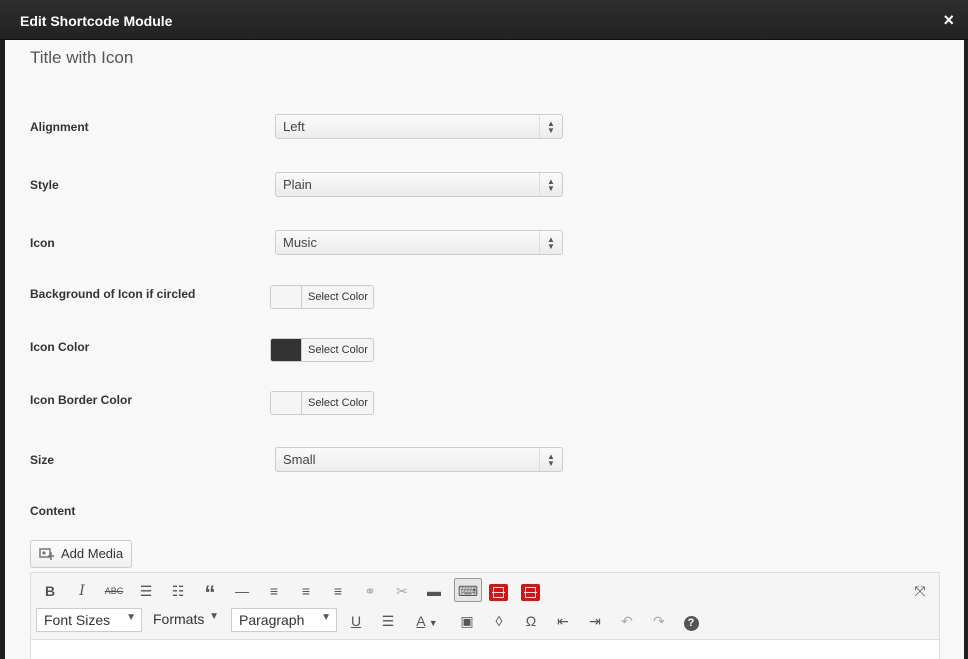  Describe the element at coordinates (53, 511) in the screenshot. I see `content-label: Content` at that location.